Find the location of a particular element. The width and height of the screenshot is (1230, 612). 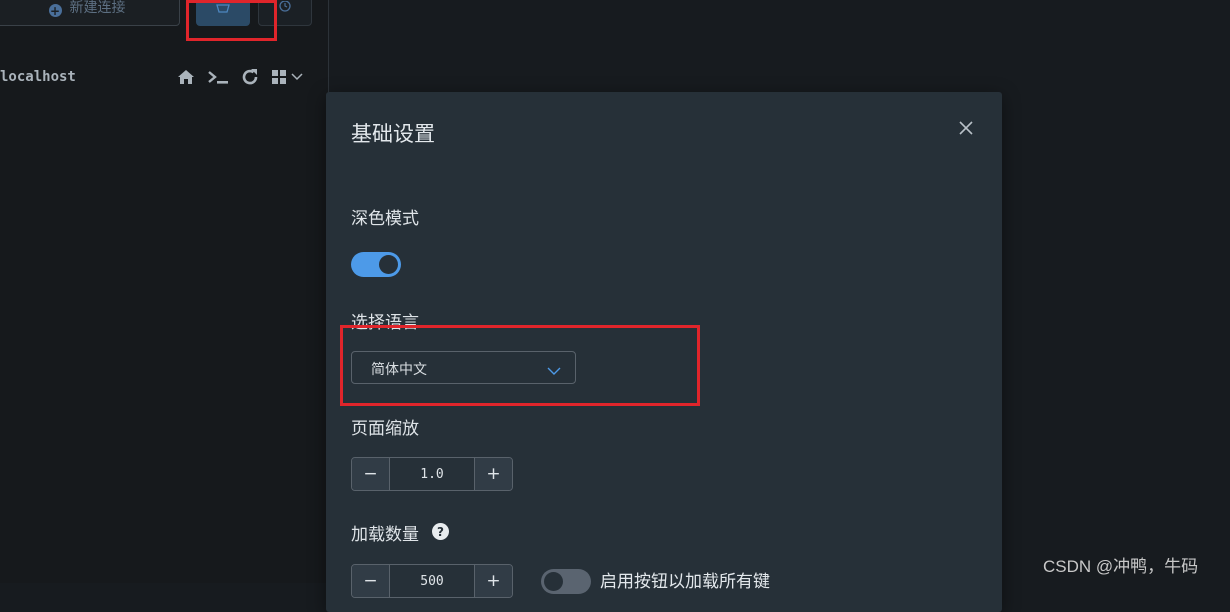

zoom-stepper: − 1.0 + is located at coordinates (432, 474).